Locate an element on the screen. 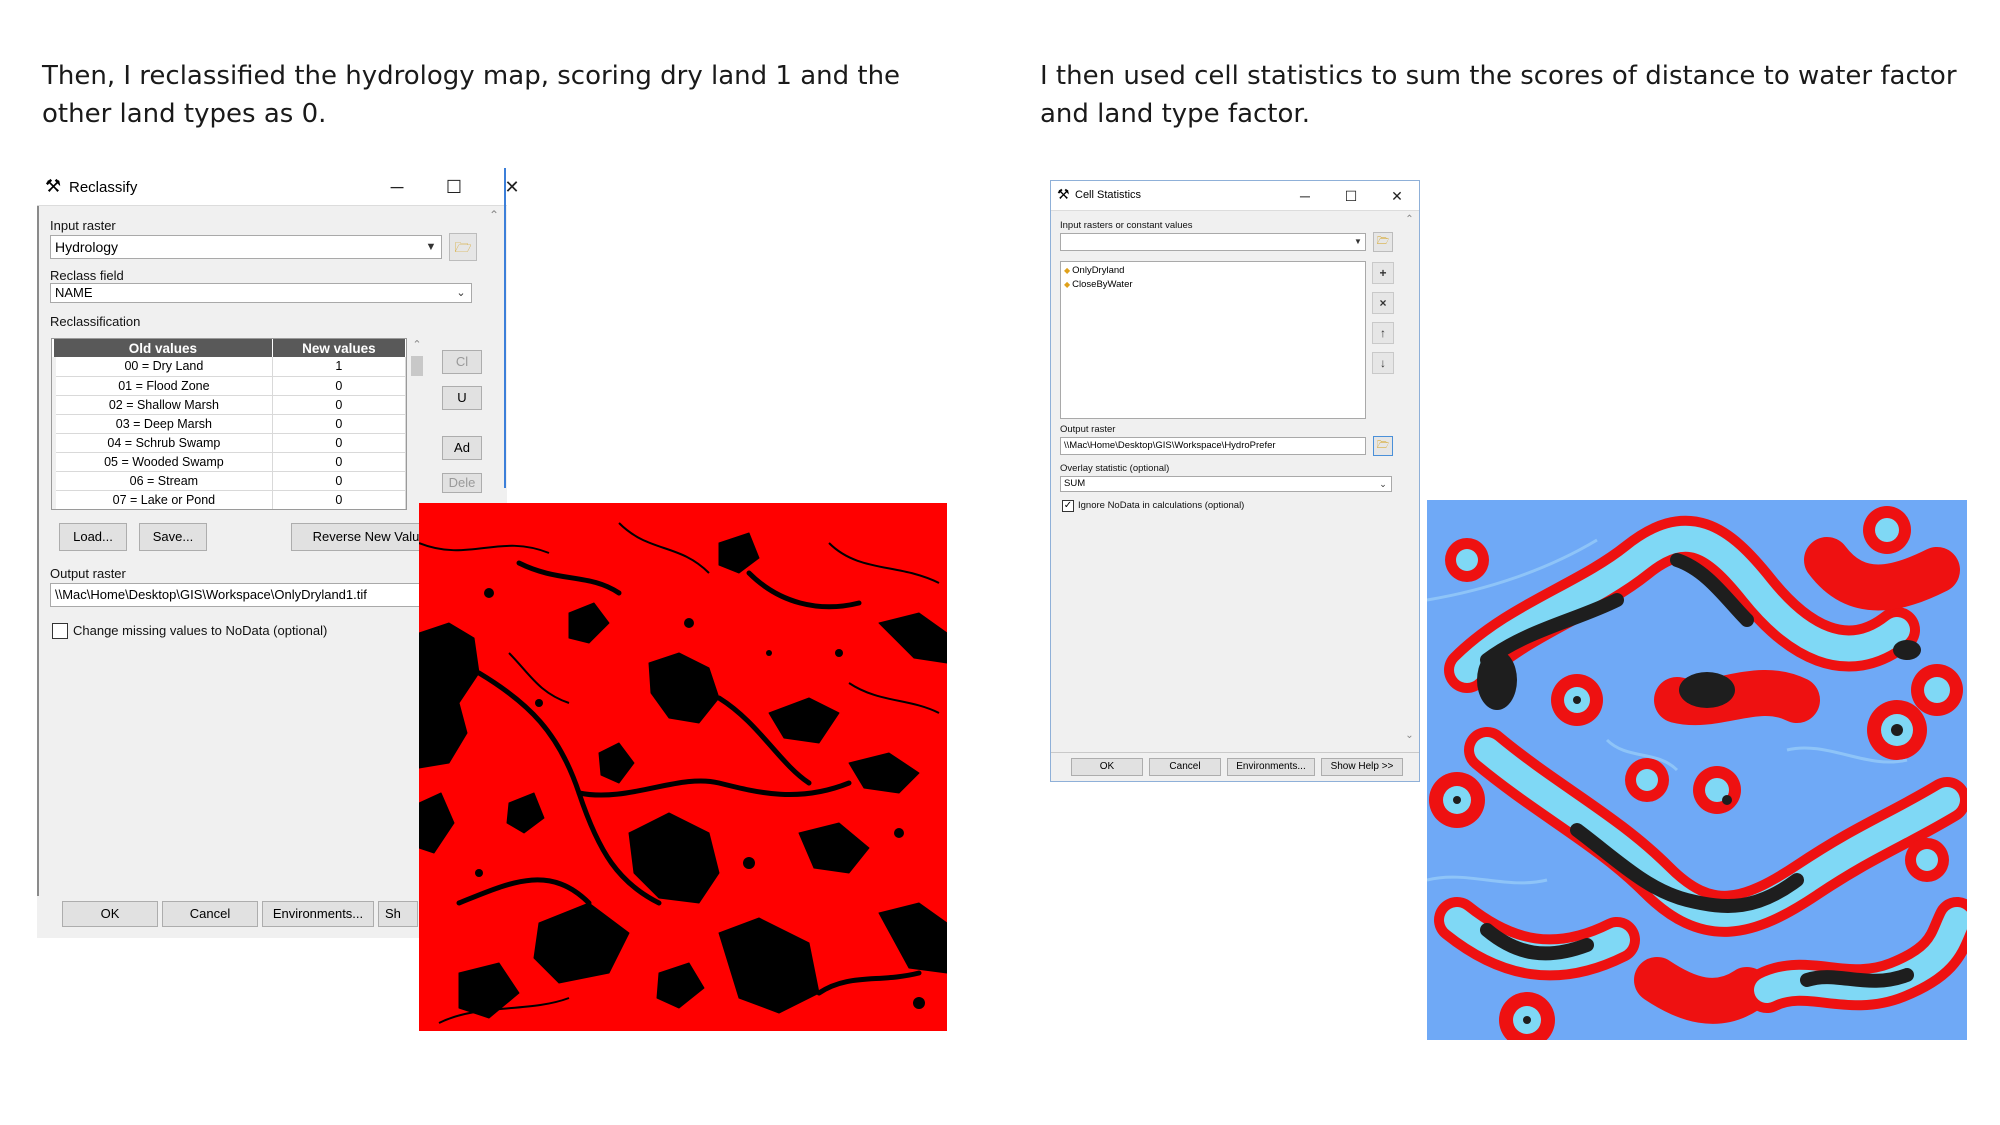 Image resolution: width=2000 pixels, height=1125 pixels. dialog-scrollbar: ⌃ ⌄ is located at coordinates (1409, 482).